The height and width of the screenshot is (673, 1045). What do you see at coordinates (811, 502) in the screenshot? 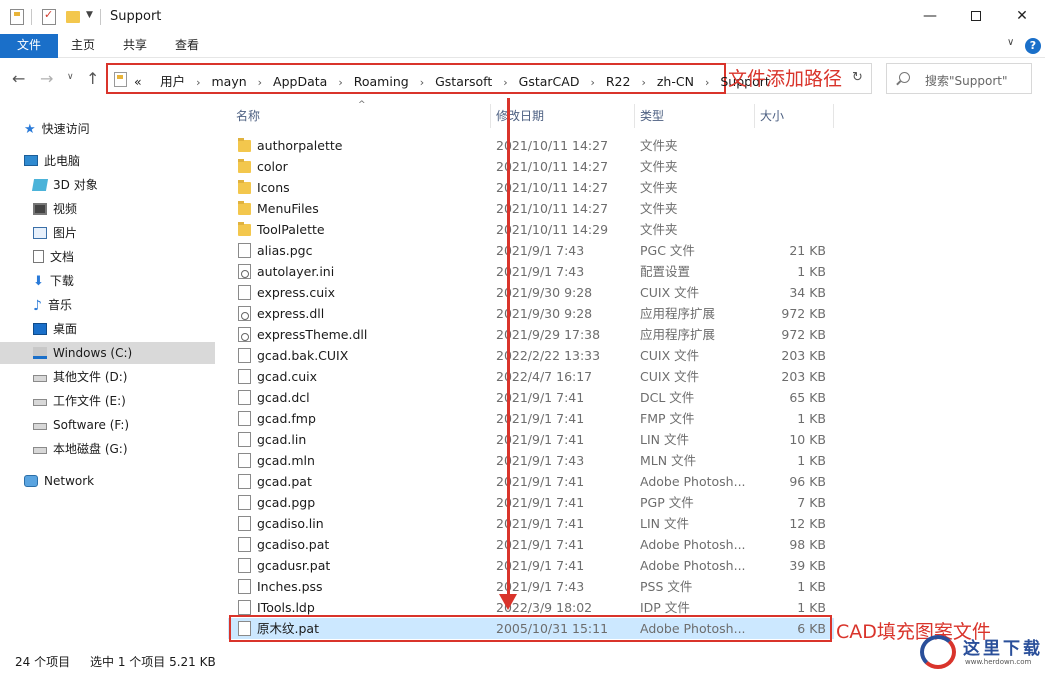
I see `file-size: 7 KB` at bounding box center [811, 502].